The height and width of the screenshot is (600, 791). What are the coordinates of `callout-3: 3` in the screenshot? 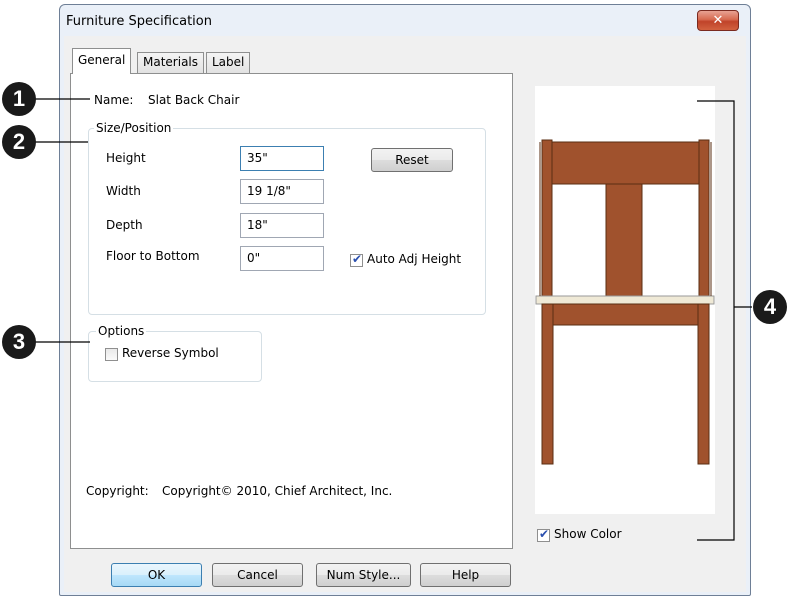 It's located at (19, 342).